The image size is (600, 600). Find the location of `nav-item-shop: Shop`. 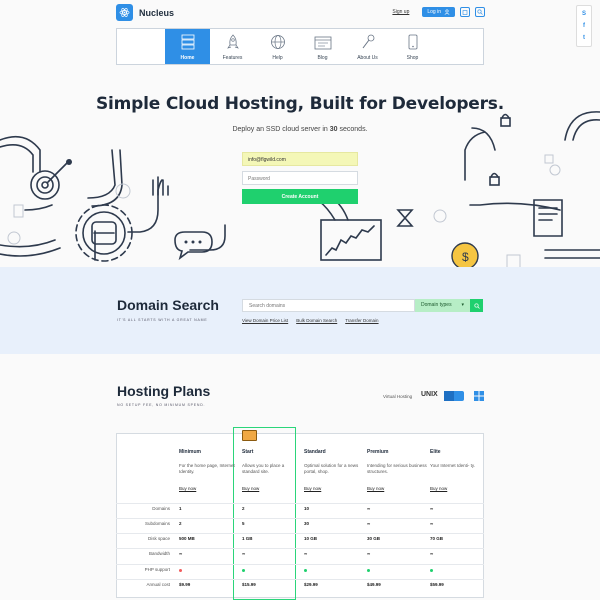

nav-item-shop: Shop is located at coordinates (412, 46).